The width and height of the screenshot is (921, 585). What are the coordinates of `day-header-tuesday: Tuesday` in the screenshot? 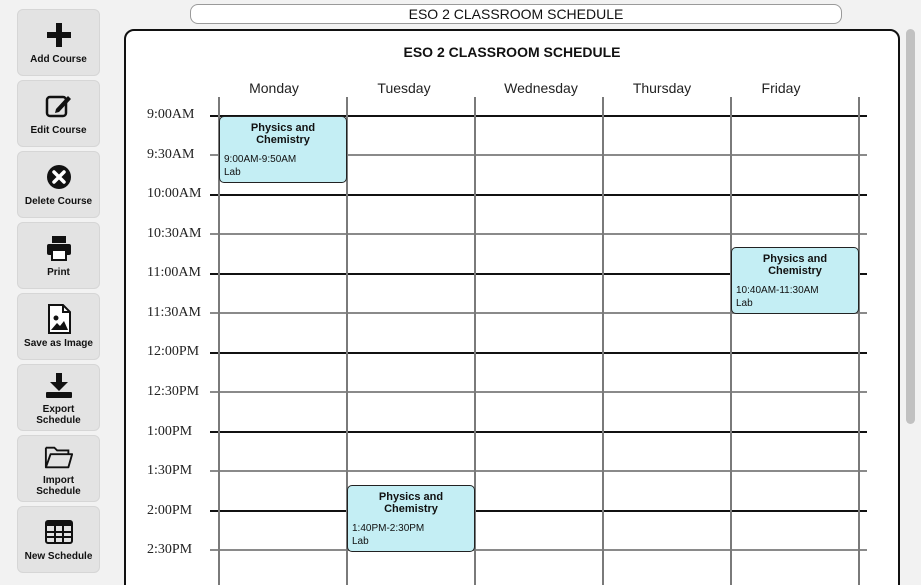 It's located at (404, 88).